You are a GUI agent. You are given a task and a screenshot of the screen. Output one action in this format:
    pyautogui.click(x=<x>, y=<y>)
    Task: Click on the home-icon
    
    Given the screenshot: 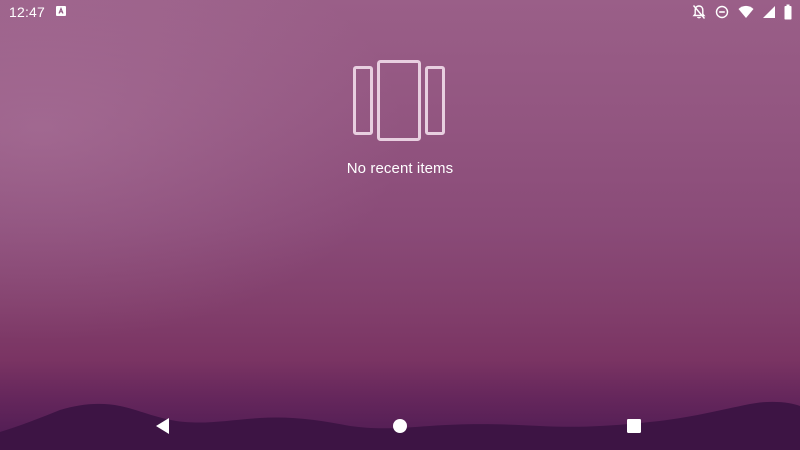 What is the action you would take?
    pyautogui.click(x=400, y=426)
    